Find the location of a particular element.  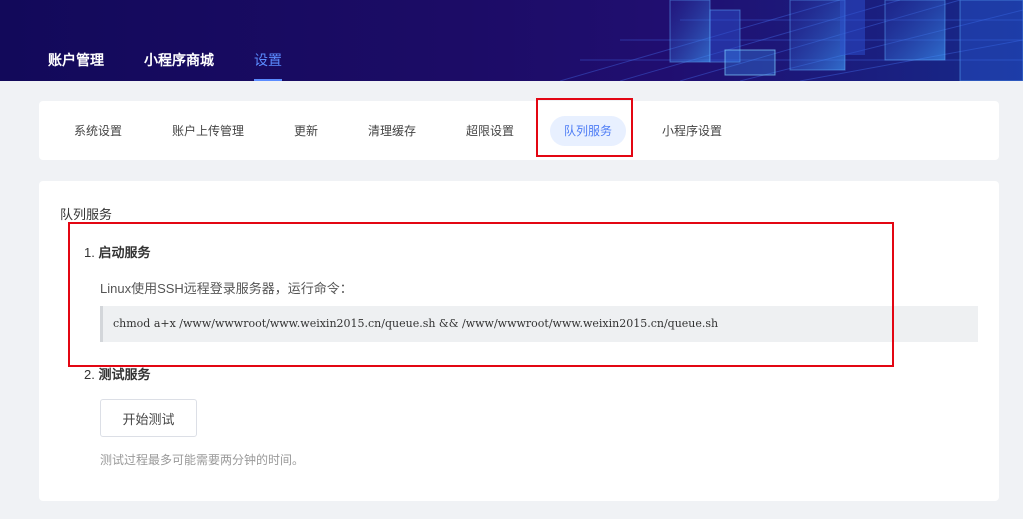

tab-account-upload: 账户上传管理 is located at coordinates (208, 131).